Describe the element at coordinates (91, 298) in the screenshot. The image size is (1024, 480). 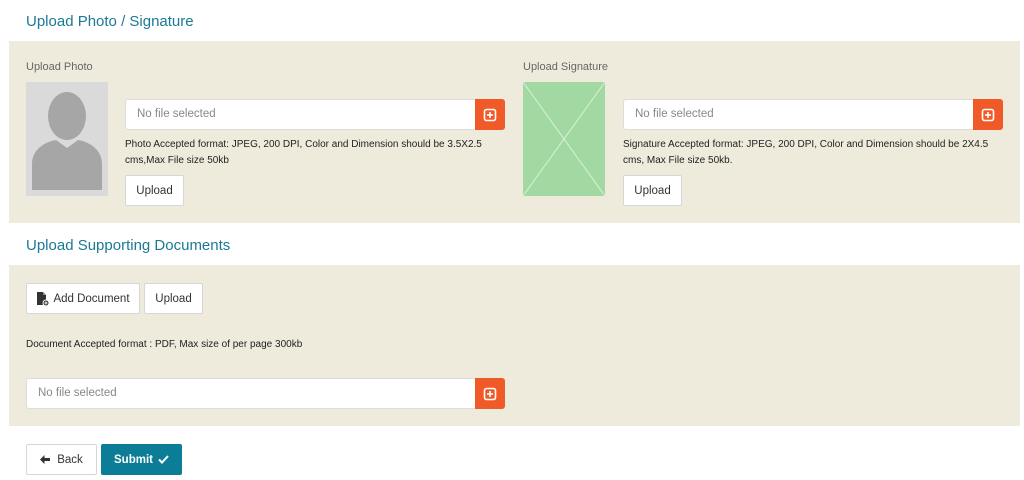
I see `add-document-label: Add Document` at that location.